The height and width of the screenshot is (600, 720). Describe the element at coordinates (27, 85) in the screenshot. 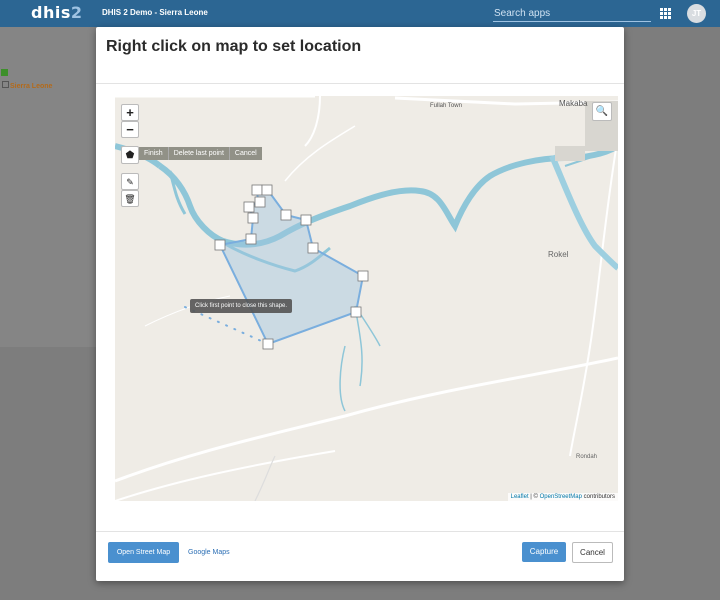

I see `tree-item-sierra-leone: Sierra Leone` at that location.